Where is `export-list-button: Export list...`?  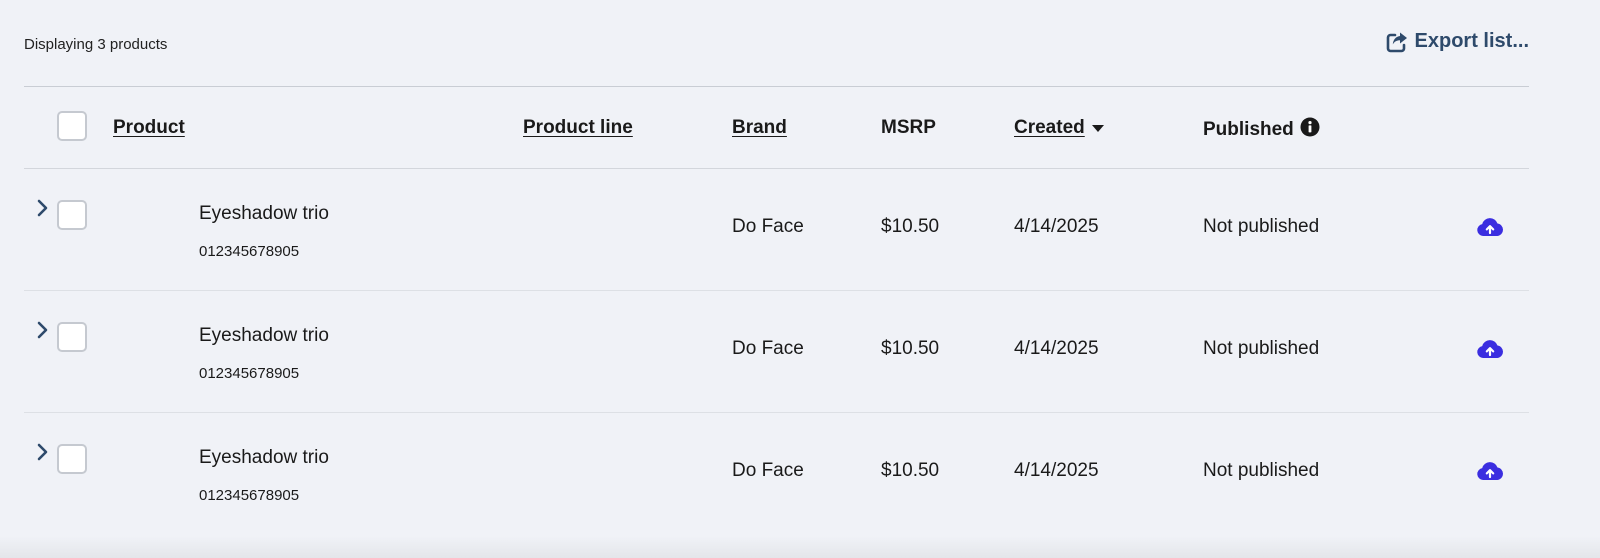
export-list-button: Export list... is located at coordinates (1457, 41).